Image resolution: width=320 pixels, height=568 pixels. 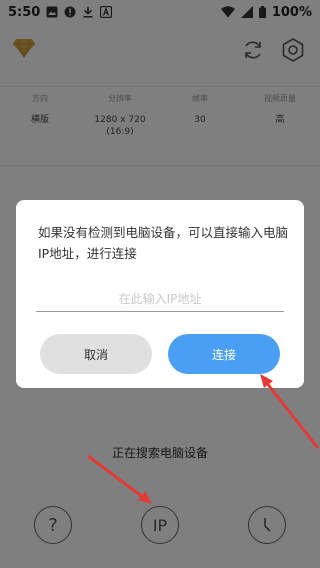 What do you see at coordinates (96, 354) in the screenshot?
I see `cancel-button: 取消` at bounding box center [96, 354].